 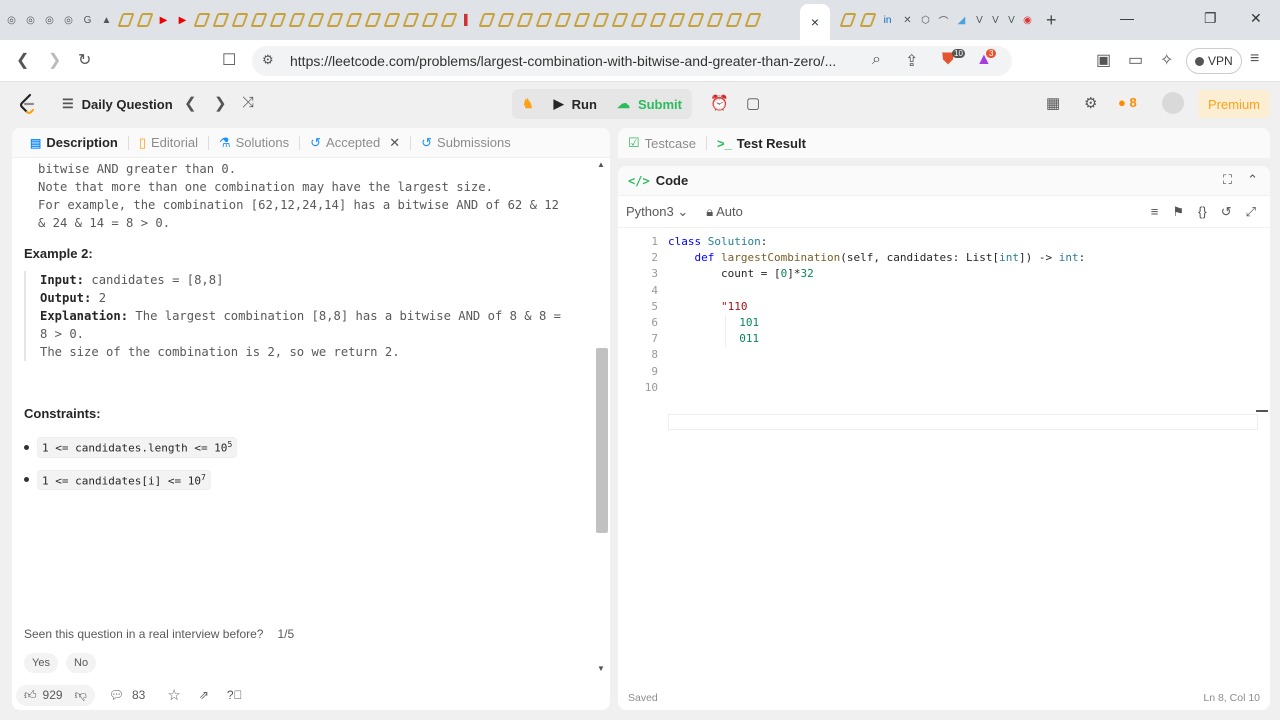 What do you see at coordinates (229, 60) in the screenshot?
I see `bookmark-icon: ☐` at bounding box center [229, 60].